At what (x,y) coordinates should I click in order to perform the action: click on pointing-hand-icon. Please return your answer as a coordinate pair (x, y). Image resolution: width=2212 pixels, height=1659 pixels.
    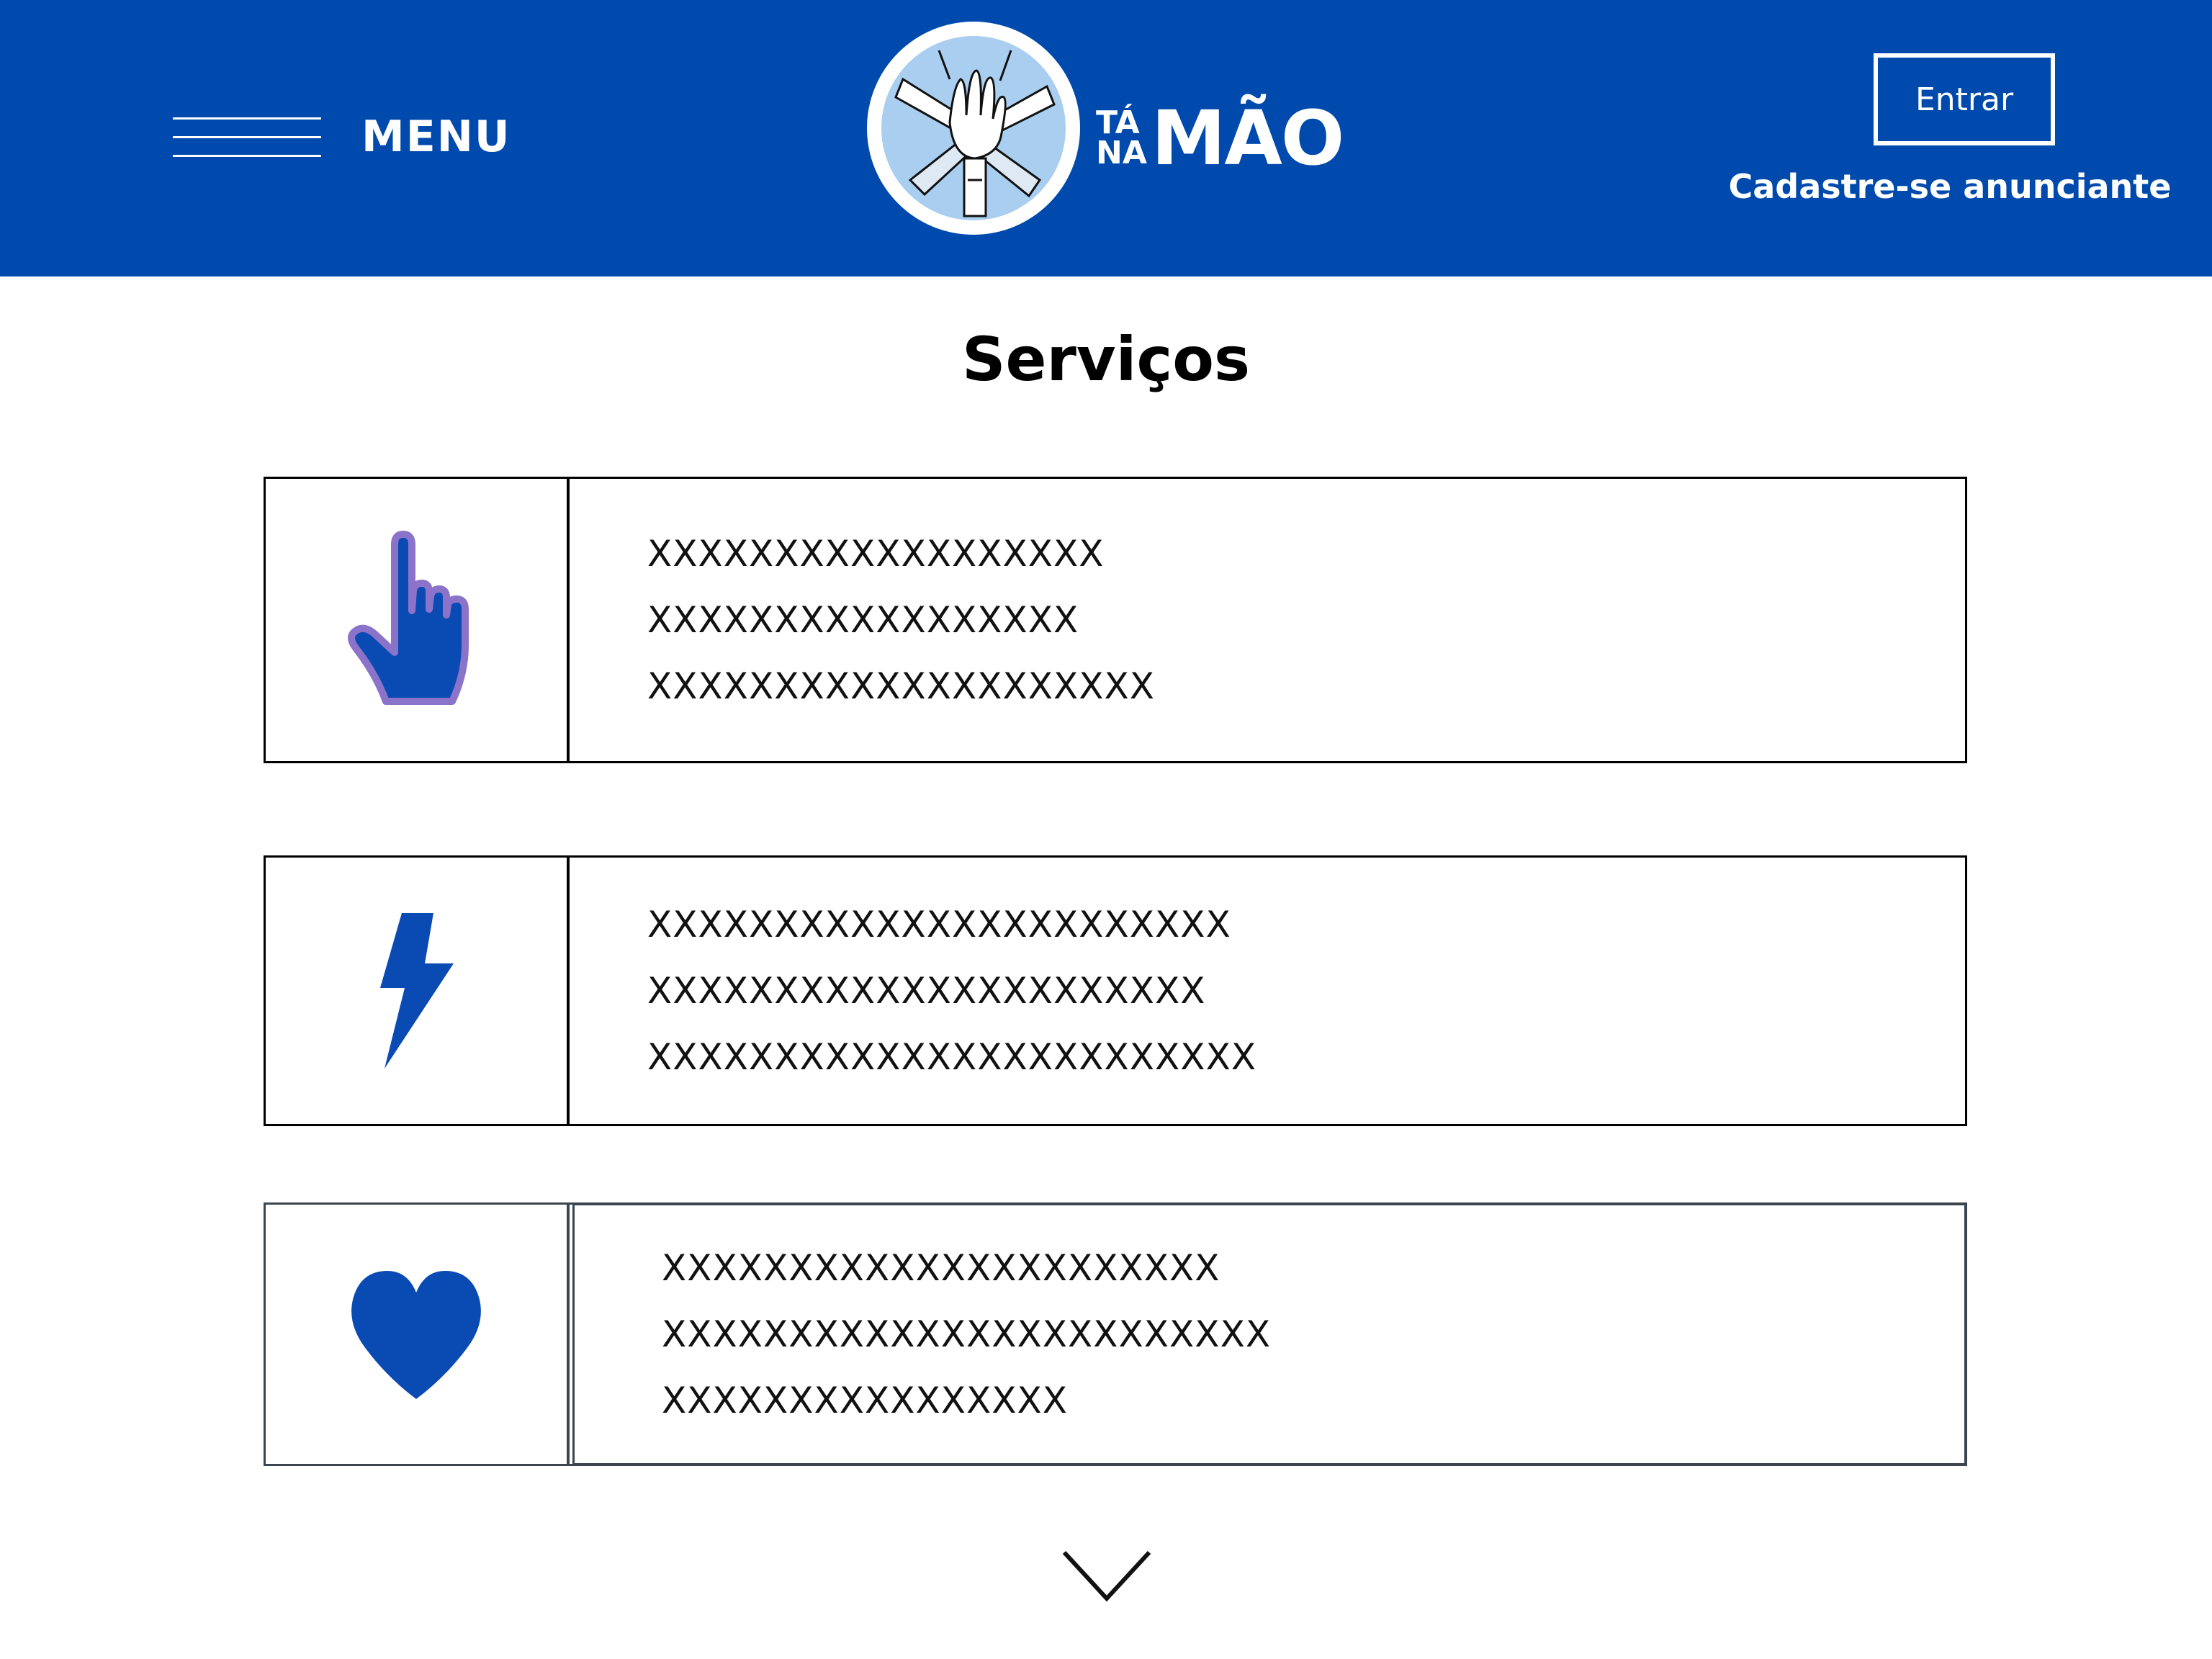
    Looking at the image, I should click on (408, 618).